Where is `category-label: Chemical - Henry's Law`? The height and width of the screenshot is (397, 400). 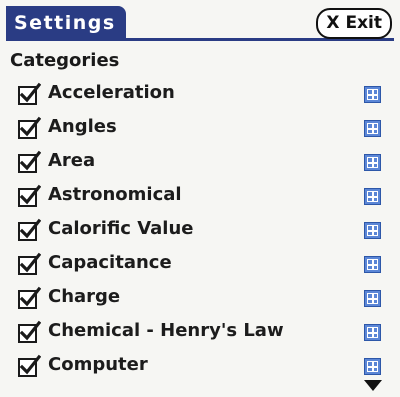
category-label: Chemical - Henry's Law is located at coordinates (166, 330).